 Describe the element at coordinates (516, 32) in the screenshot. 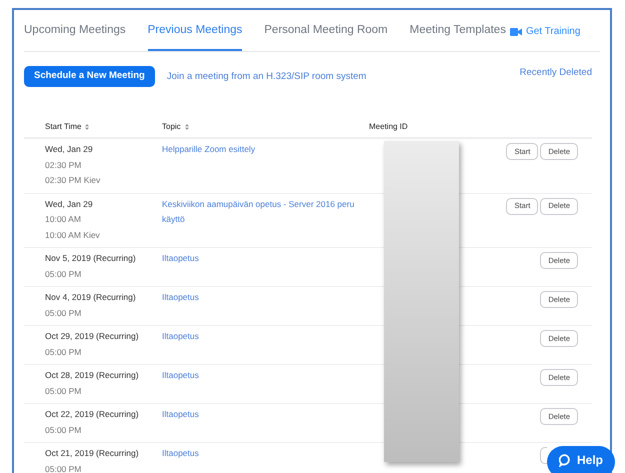

I see `video-camera-icon` at that location.